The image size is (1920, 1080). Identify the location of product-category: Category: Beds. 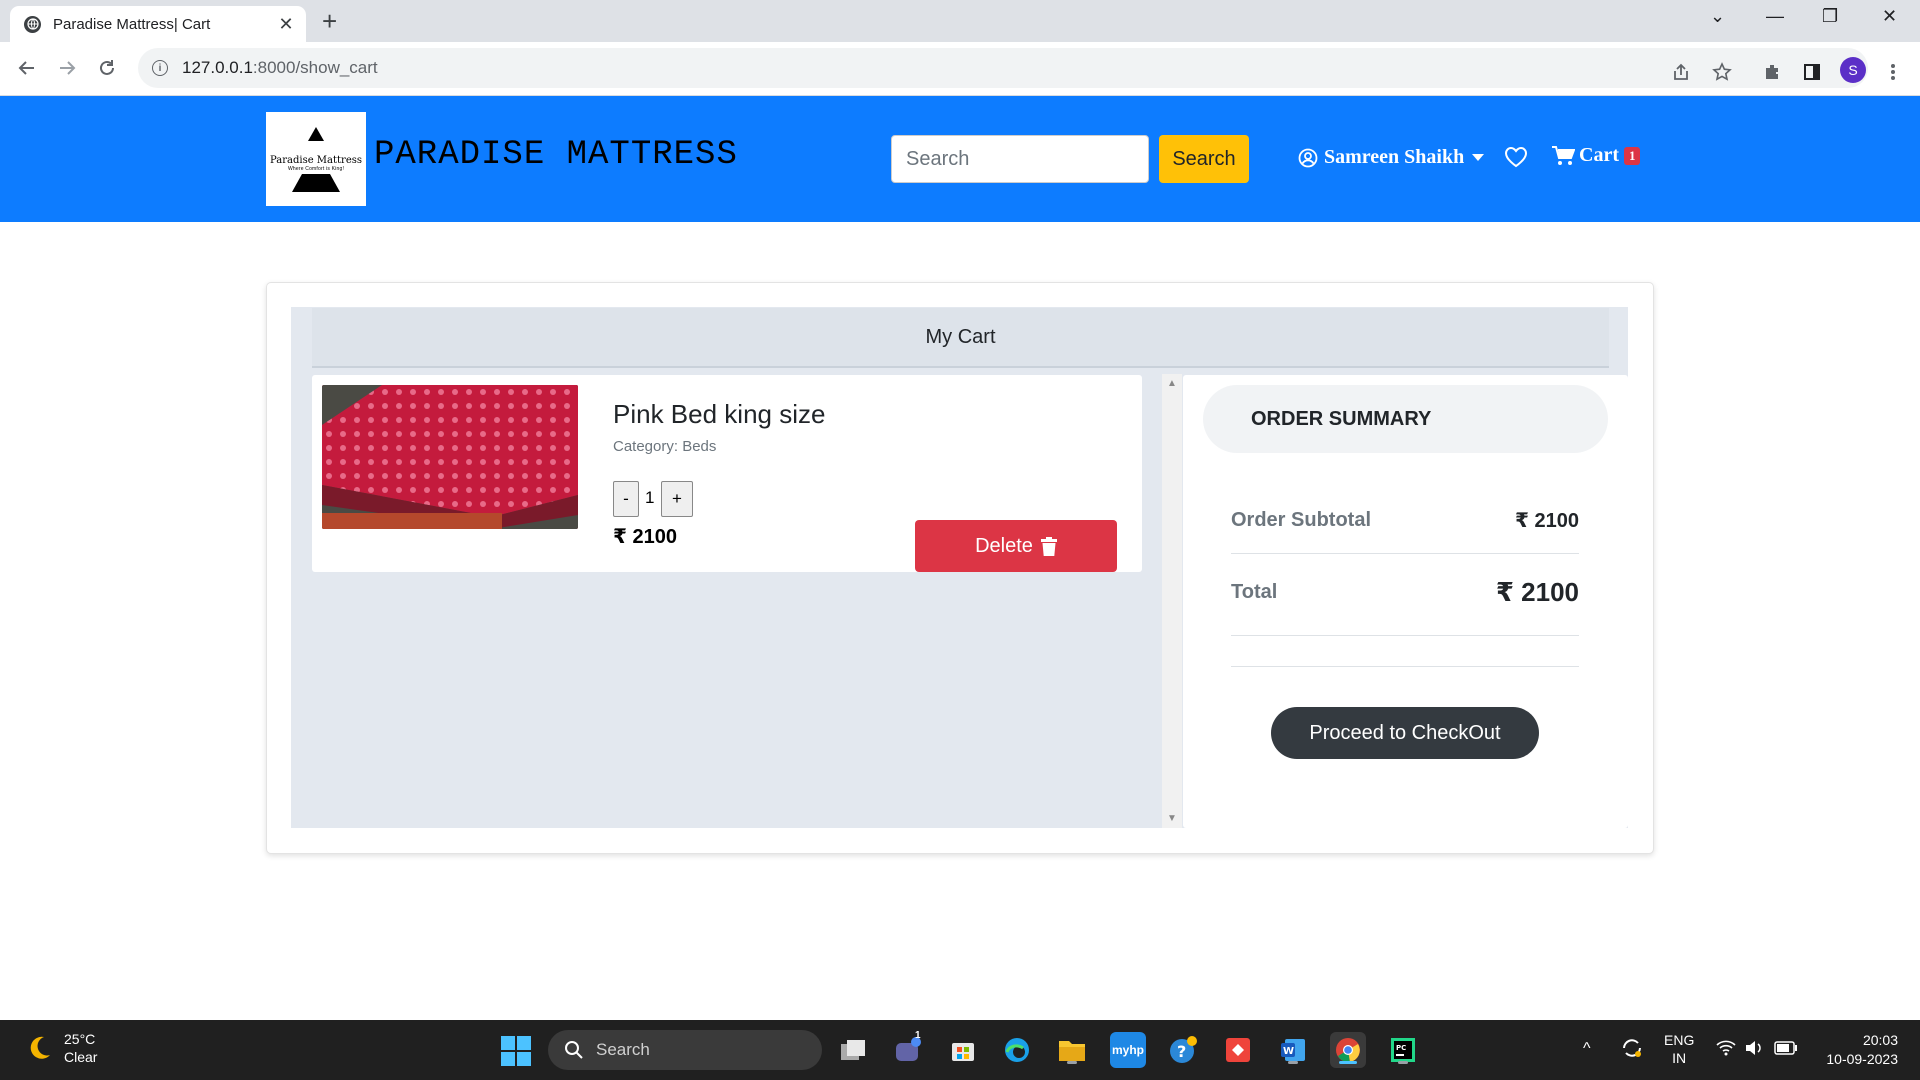
(665, 446).